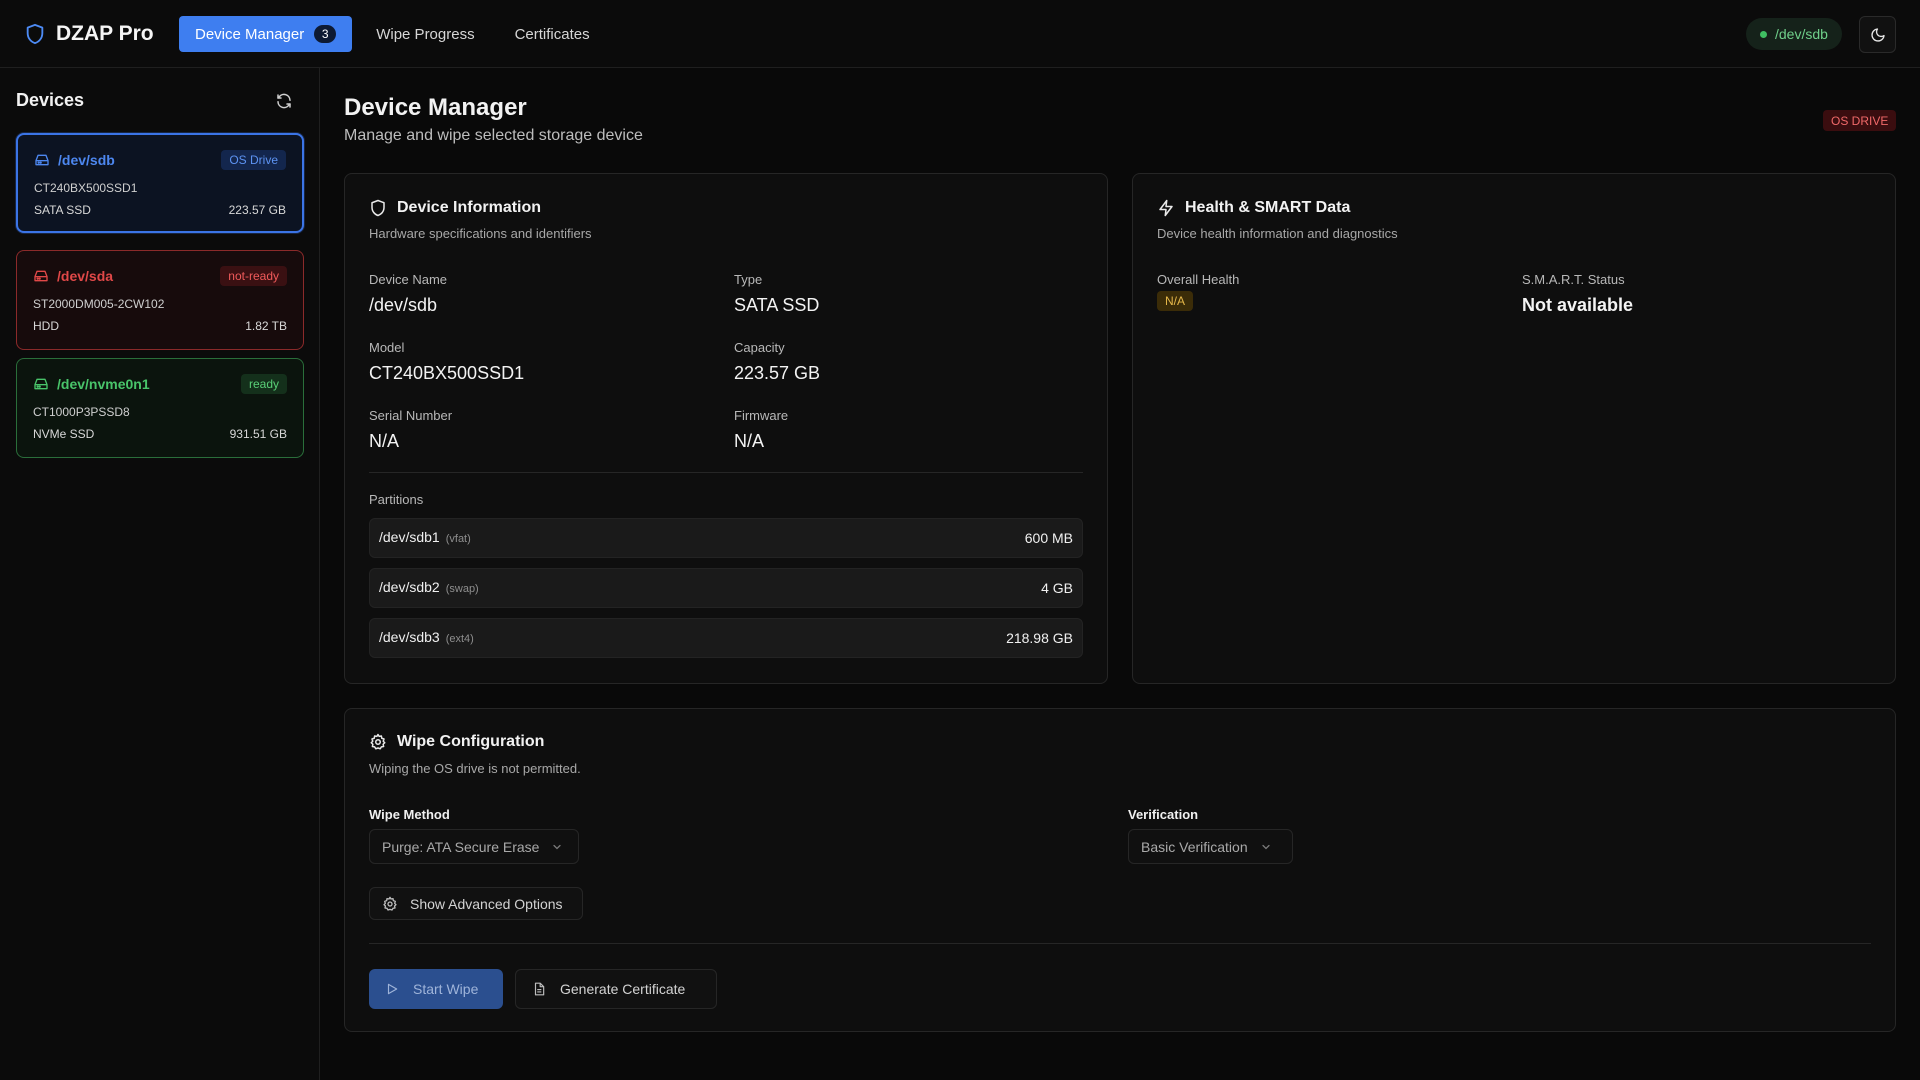 The image size is (1920, 1080). What do you see at coordinates (1194, 846) in the screenshot?
I see `verification-value: Basic Verification` at bounding box center [1194, 846].